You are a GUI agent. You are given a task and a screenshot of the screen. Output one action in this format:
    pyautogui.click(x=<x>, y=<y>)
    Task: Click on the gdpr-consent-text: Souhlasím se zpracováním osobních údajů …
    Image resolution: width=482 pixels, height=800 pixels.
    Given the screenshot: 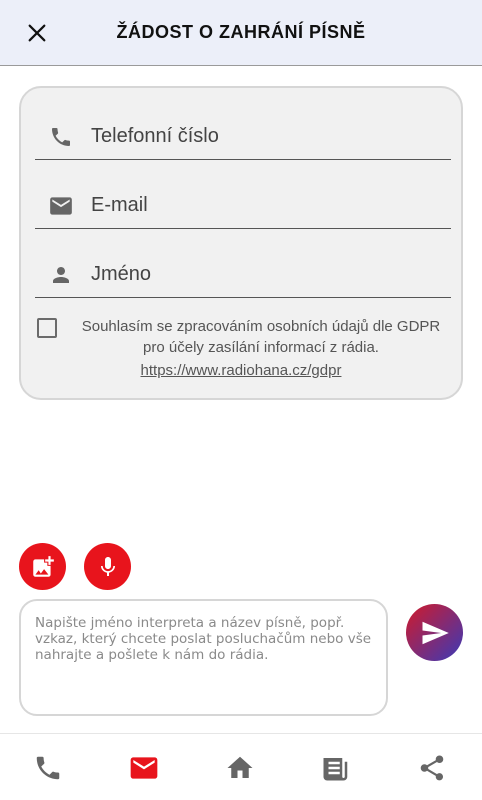 What is the action you would take?
    pyautogui.click(x=261, y=337)
    